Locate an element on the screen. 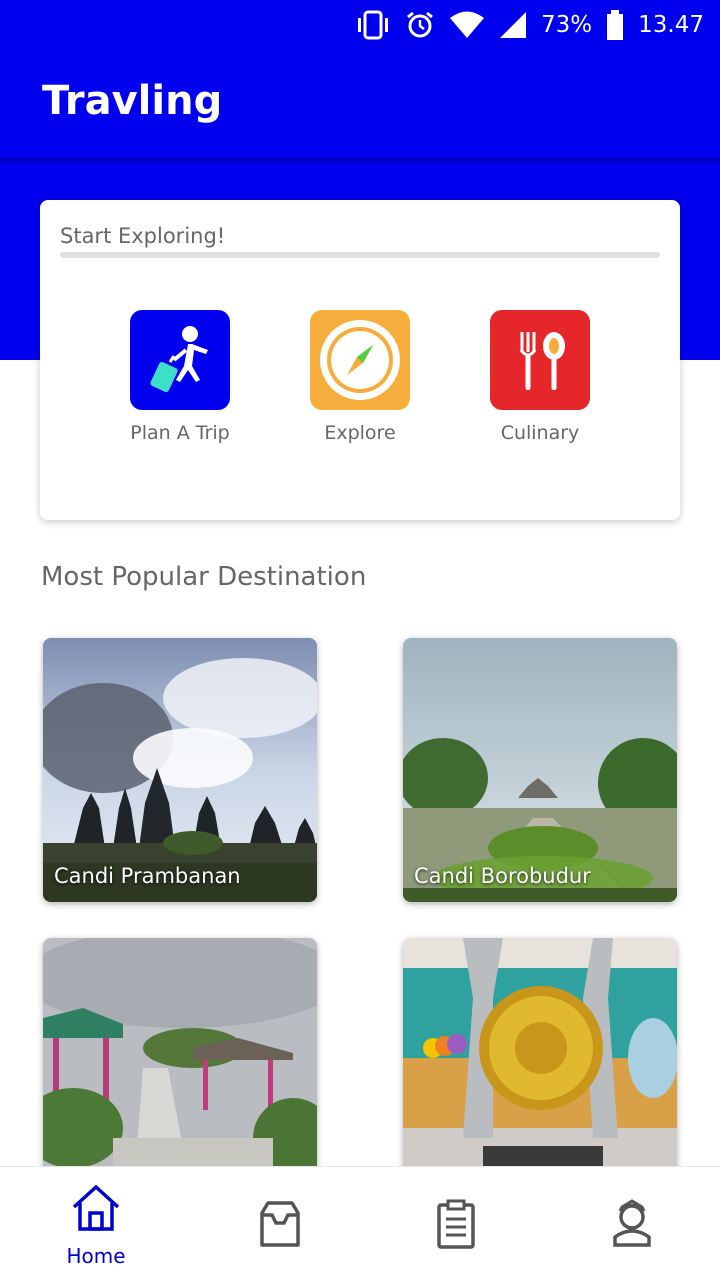  traveler-luggage-icon is located at coordinates (180, 360).